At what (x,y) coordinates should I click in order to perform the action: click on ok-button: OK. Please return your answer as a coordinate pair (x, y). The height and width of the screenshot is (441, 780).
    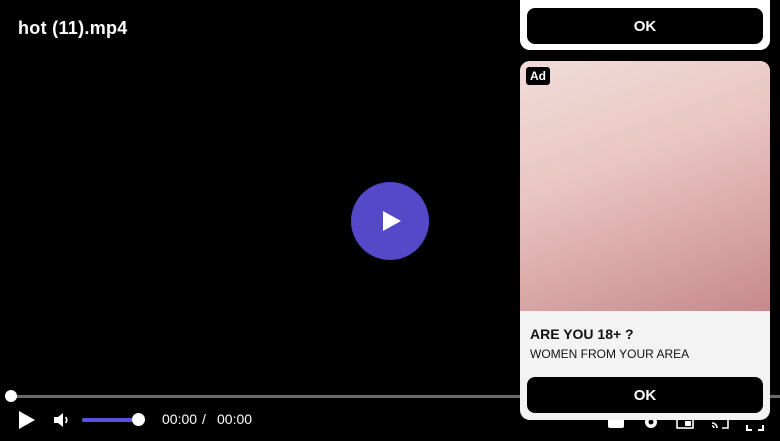
    Looking at the image, I should click on (645, 26).